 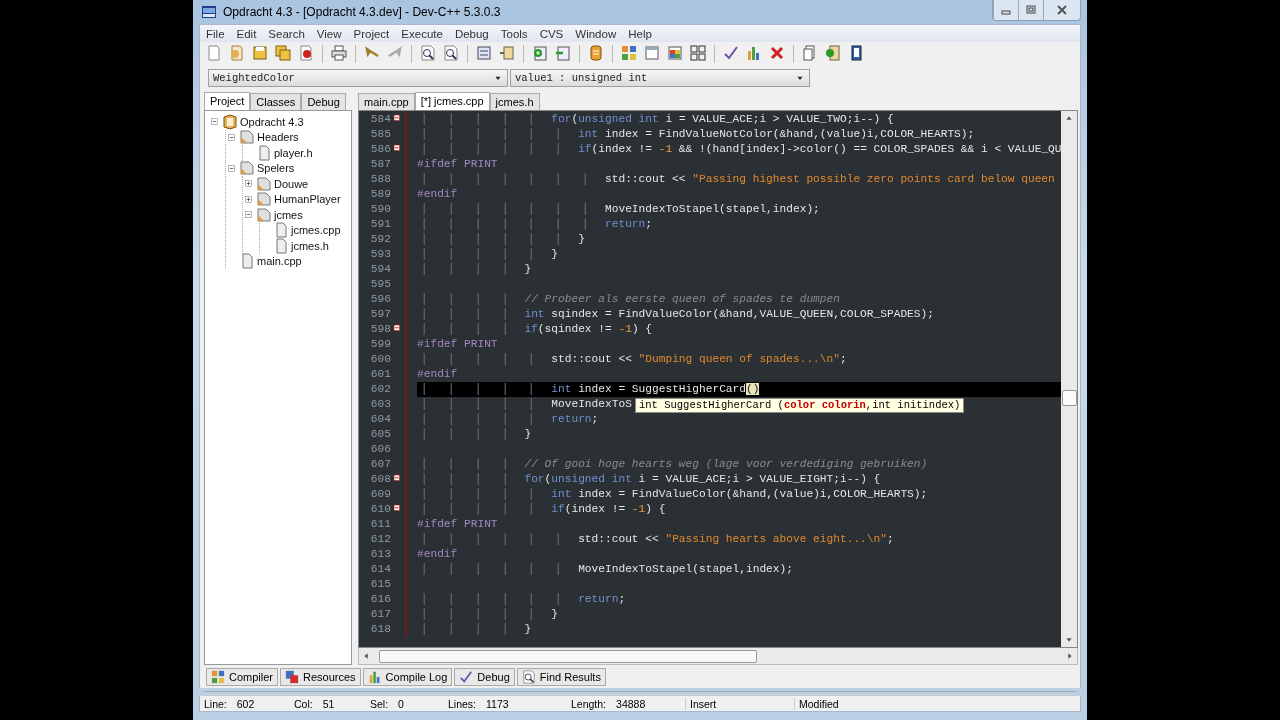 I want to click on tree-item: jcmes, so click(x=288, y=214).